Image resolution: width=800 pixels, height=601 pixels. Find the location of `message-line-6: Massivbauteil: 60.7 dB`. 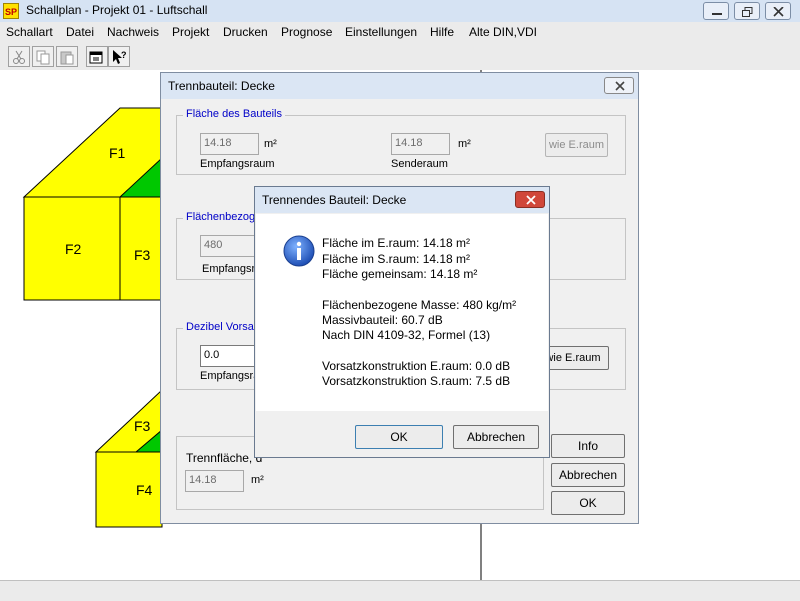

message-line-6: Massivbauteil: 60.7 dB is located at coordinates (382, 320).